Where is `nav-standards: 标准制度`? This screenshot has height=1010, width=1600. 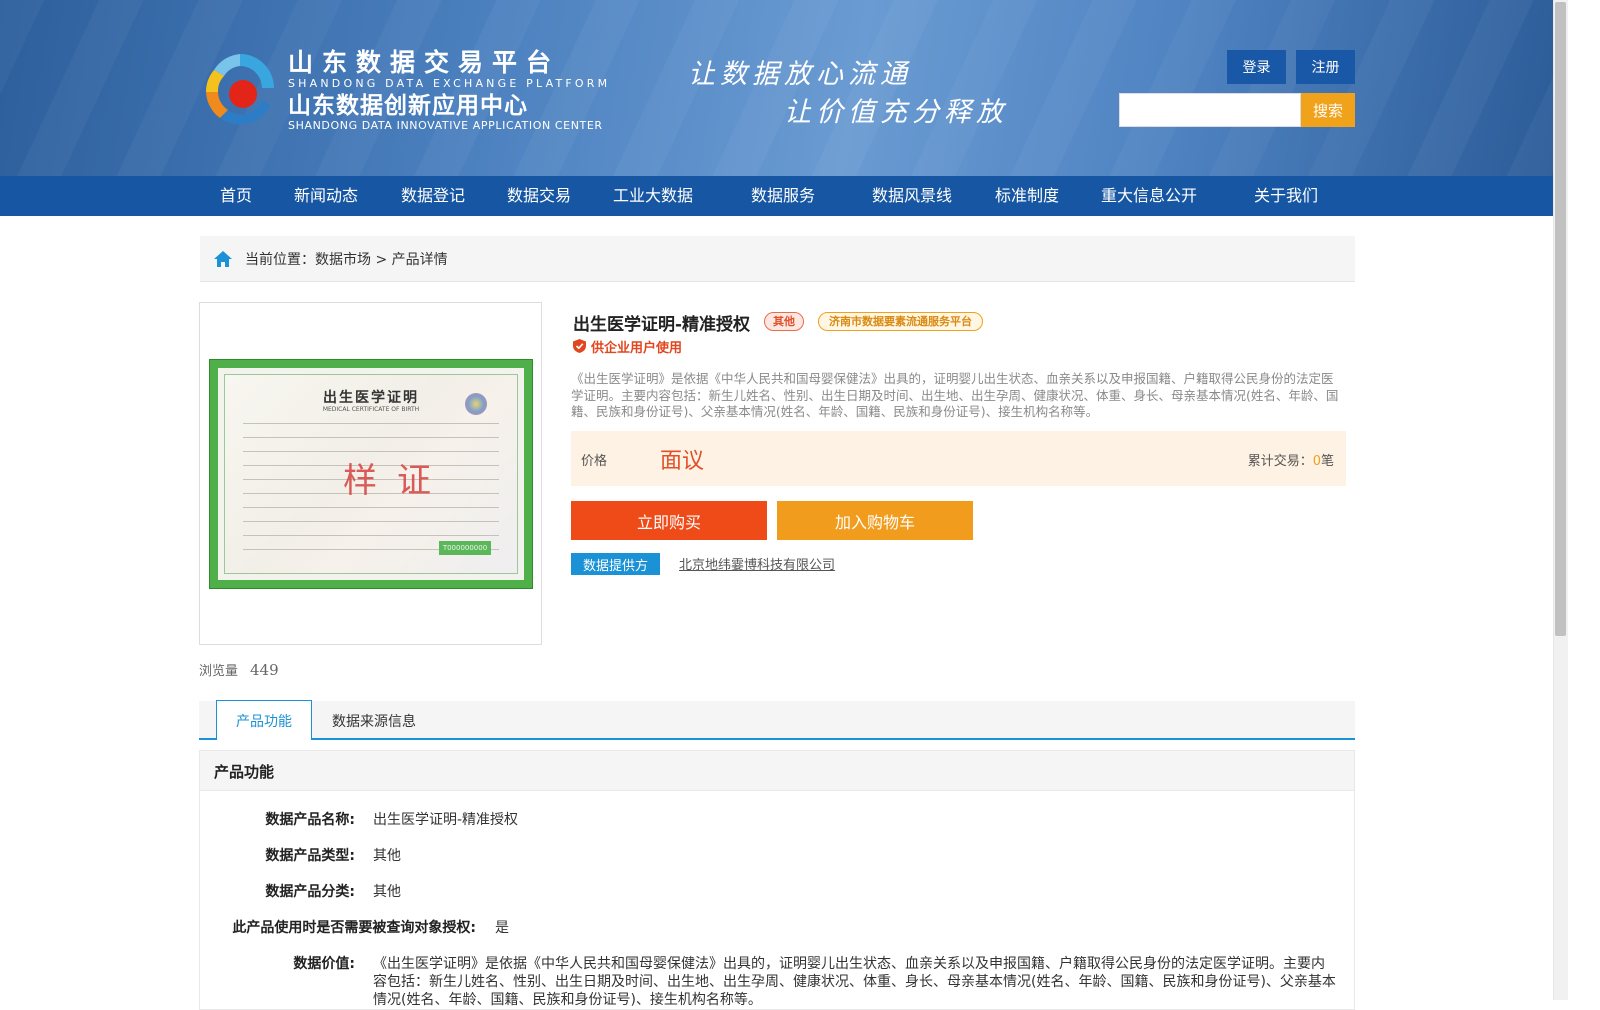
nav-standards: 标准制度 is located at coordinates (1027, 196).